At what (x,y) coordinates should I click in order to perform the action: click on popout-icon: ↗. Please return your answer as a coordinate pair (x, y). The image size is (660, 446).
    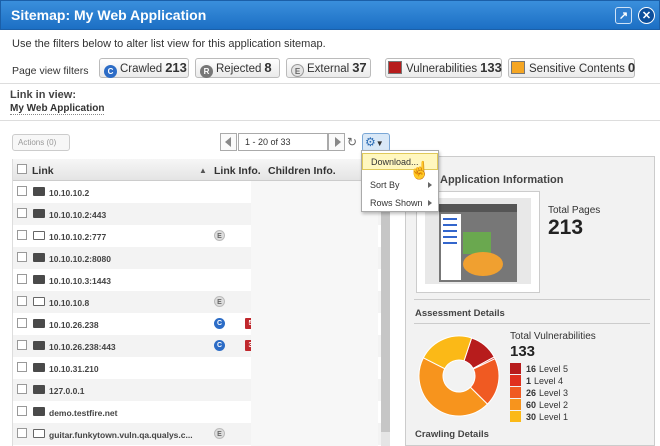
    Looking at the image, I should click on (623, 15).